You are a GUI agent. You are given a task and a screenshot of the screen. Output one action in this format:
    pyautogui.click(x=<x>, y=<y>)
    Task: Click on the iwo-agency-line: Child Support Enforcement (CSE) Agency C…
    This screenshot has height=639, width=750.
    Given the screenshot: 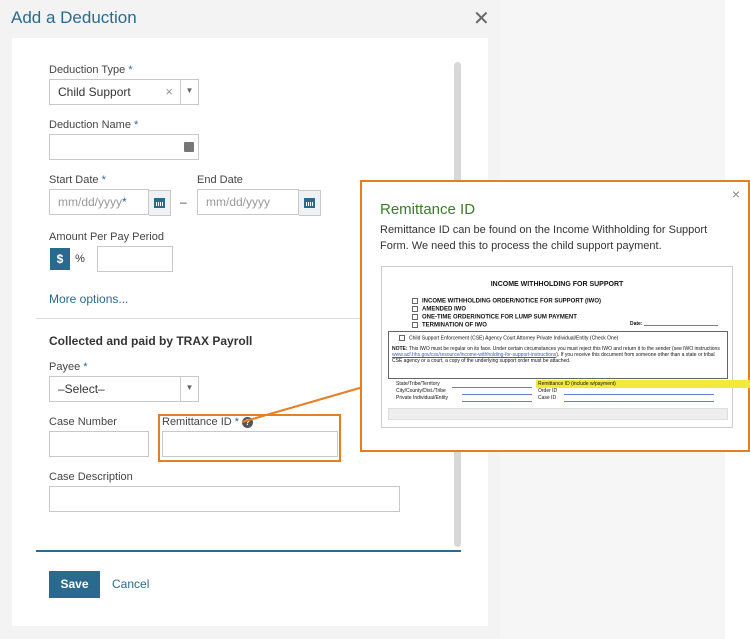 What is the action you would take?
    pyautogui.click(x=508, y=338)
    